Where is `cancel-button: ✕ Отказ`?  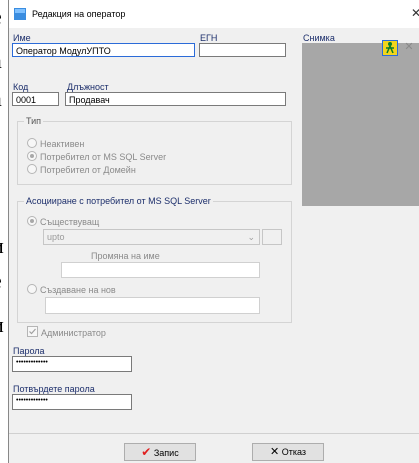 cancel-button: ✕ Отказ is located at coordinates (288, 452).